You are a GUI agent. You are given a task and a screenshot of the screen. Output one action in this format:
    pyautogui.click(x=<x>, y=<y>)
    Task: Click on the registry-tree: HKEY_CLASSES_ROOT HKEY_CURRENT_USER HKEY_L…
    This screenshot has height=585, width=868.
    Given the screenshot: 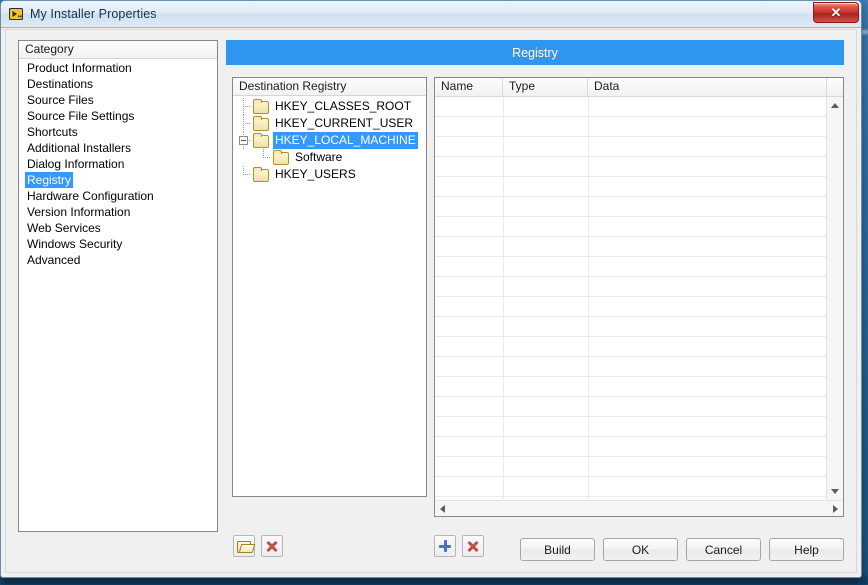 What is the action you would take?
    pyautogui.click(x=329, y=139)
    